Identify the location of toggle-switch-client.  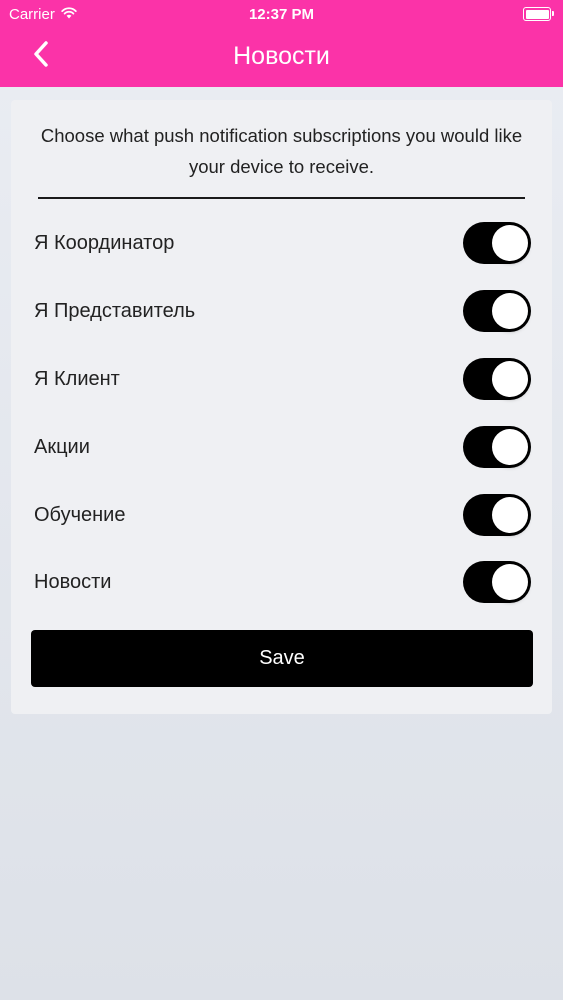
(497, 379).